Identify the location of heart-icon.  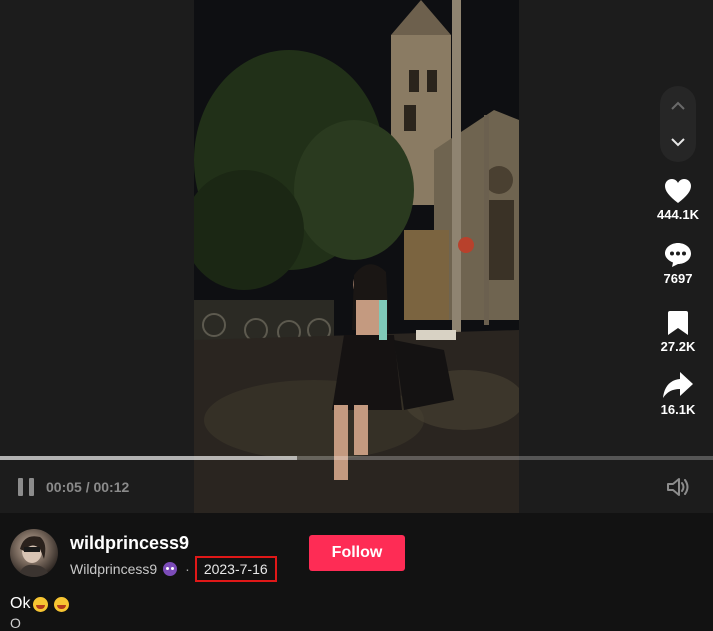
(678, 191).